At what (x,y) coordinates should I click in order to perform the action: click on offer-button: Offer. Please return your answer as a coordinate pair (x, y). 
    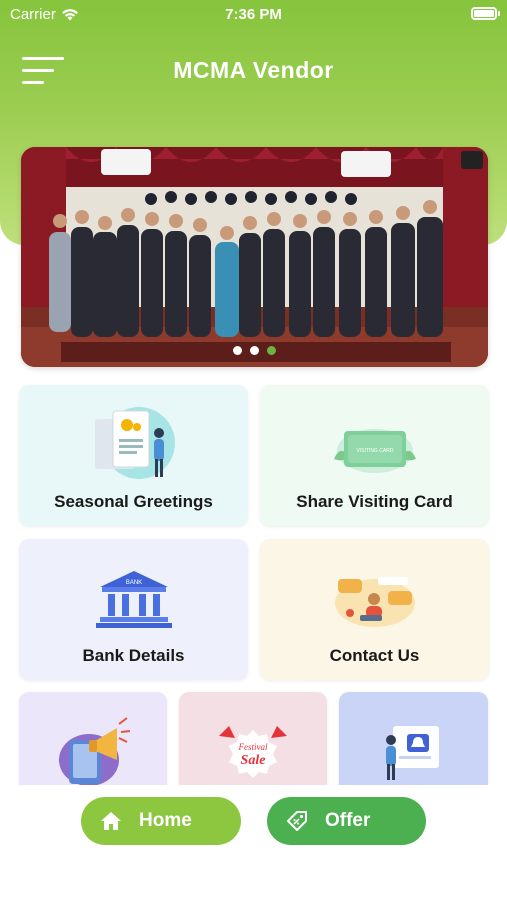
    Looking at the image, I should click on (346, 821).